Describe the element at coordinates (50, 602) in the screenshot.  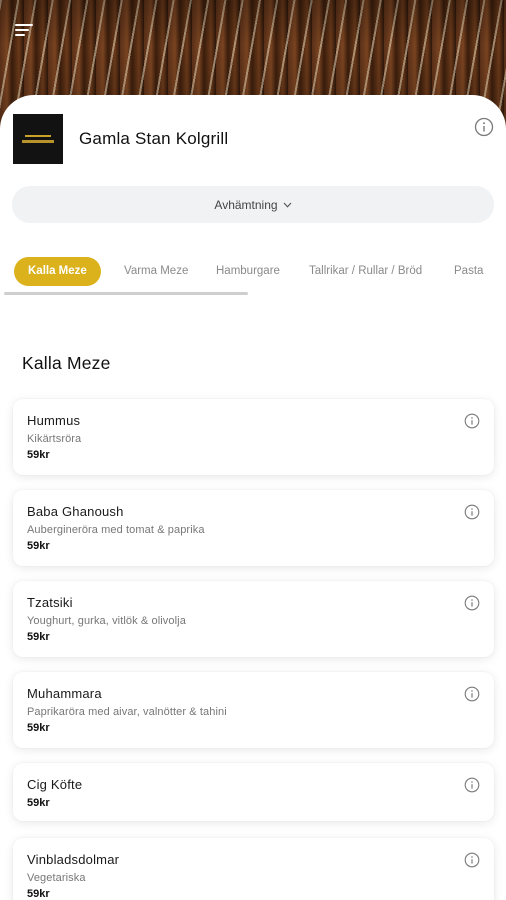
I see `item-name: Tzatsiki` at that location.